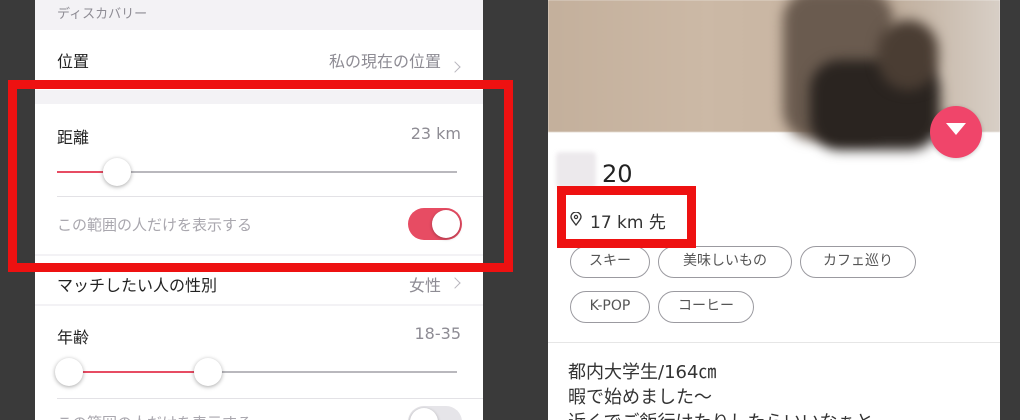 The height and width of the screenshot is (420, 1020). What do you see at coordinates (73, 61) in the screenshot?
I see `location-label: 位置` at bounding box center [73, 61].